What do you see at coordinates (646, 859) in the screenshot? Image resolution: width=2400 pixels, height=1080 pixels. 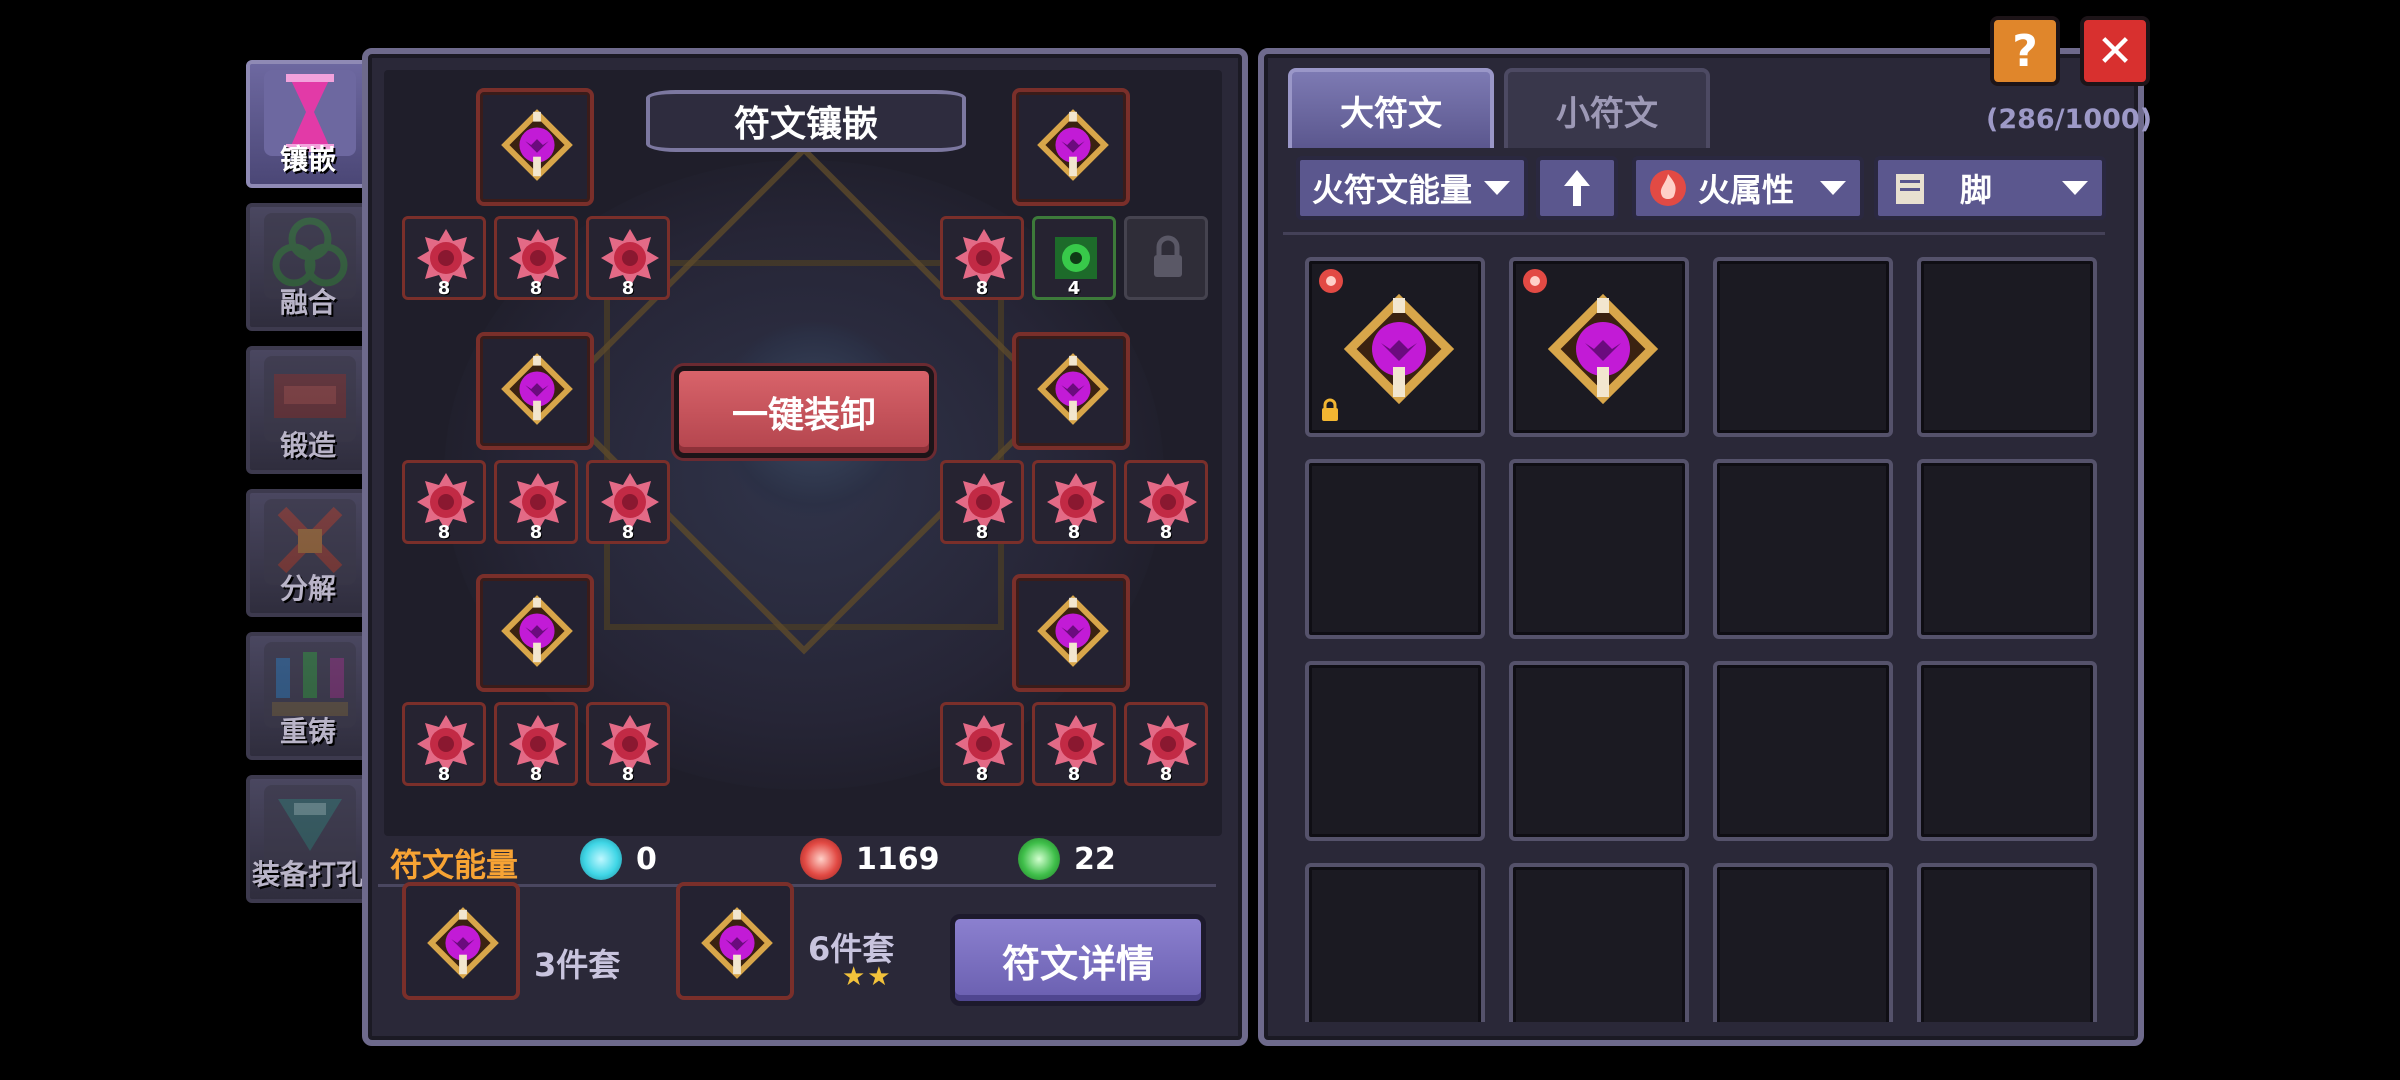 I see `ice-energy-value: 0` at bounding box center [646, 859].